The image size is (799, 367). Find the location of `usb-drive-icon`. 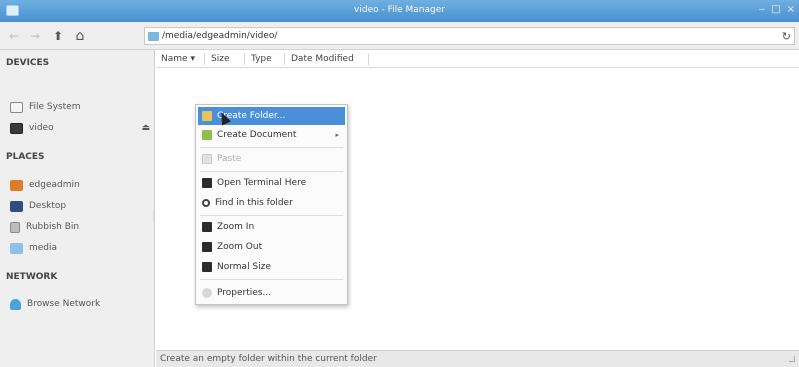

usb-drive-icon is located at coordinates (16, 128).